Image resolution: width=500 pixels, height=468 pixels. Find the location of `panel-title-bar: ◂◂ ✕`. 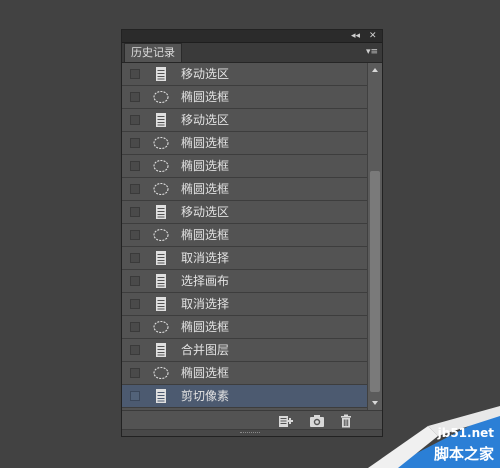

panel-title-bar: ◂◂ ✕ is located at coordinates (252, 36).